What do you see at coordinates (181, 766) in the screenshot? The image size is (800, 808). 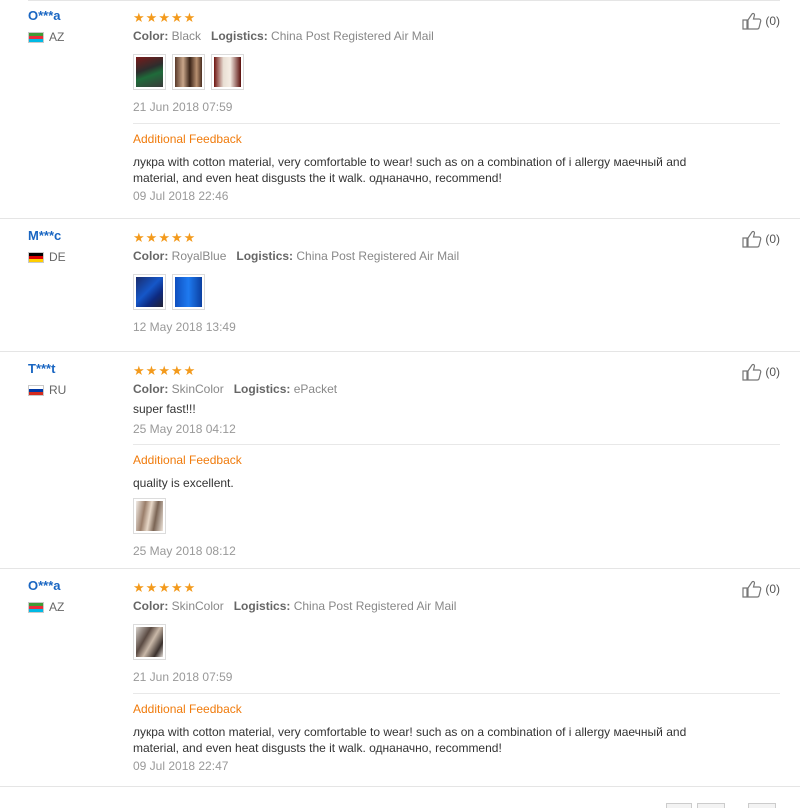 I see `feedback-date: 09 Jul 2018 22:47` at bounding box center [181, 766].